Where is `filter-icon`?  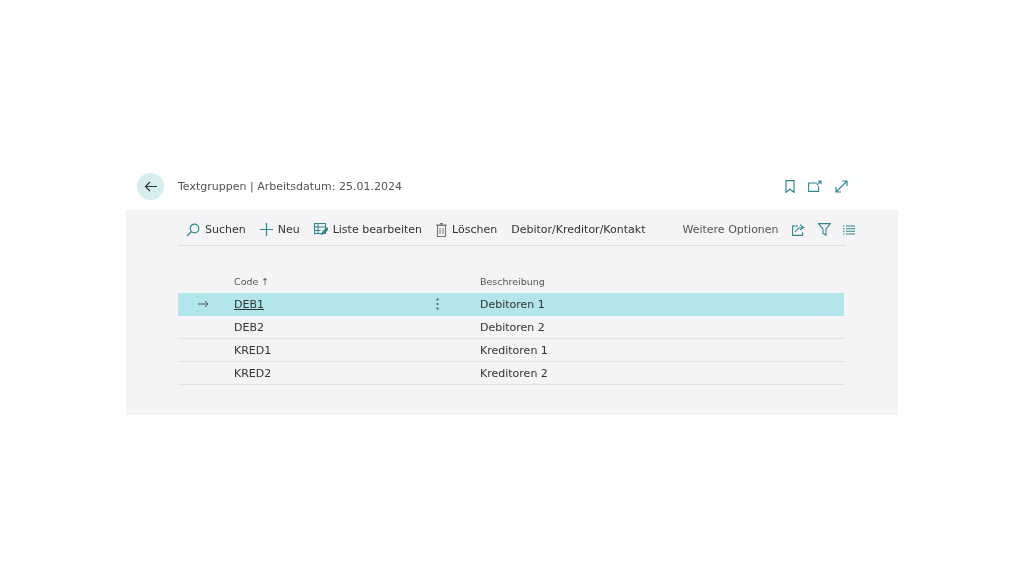 filter-icon is located at coordinates (824, 229).